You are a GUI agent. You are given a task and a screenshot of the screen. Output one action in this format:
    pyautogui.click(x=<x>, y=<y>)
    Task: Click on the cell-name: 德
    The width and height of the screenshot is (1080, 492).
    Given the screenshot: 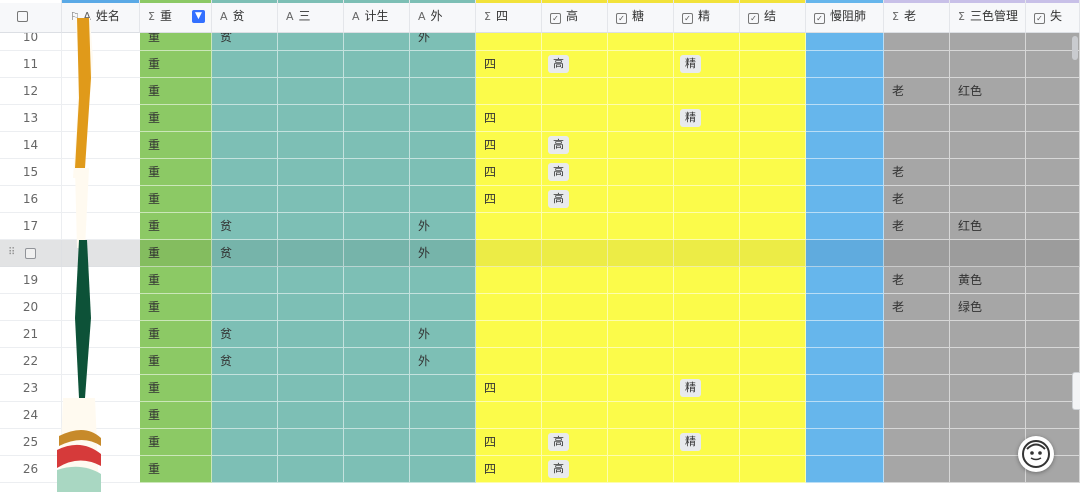 What is the action you would take?
    pyautogui.click(x=105, y=442)
    